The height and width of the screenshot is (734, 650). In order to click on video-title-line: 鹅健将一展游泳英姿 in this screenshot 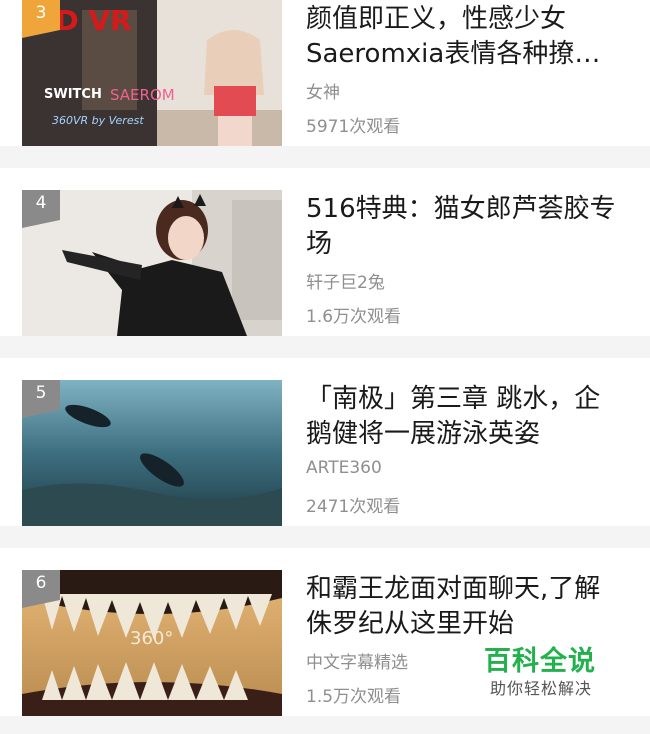, I will do `click(423, 434)`.